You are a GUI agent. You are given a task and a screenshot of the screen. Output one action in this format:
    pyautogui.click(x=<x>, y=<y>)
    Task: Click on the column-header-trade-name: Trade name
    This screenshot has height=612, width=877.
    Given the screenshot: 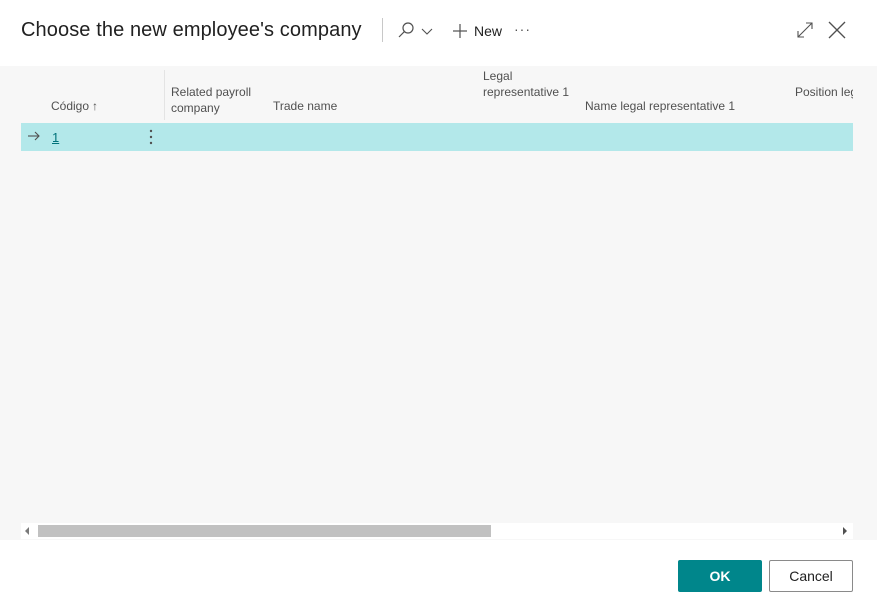 What is the action you would take?
    pyautogui.click(x=305, y=106)
    